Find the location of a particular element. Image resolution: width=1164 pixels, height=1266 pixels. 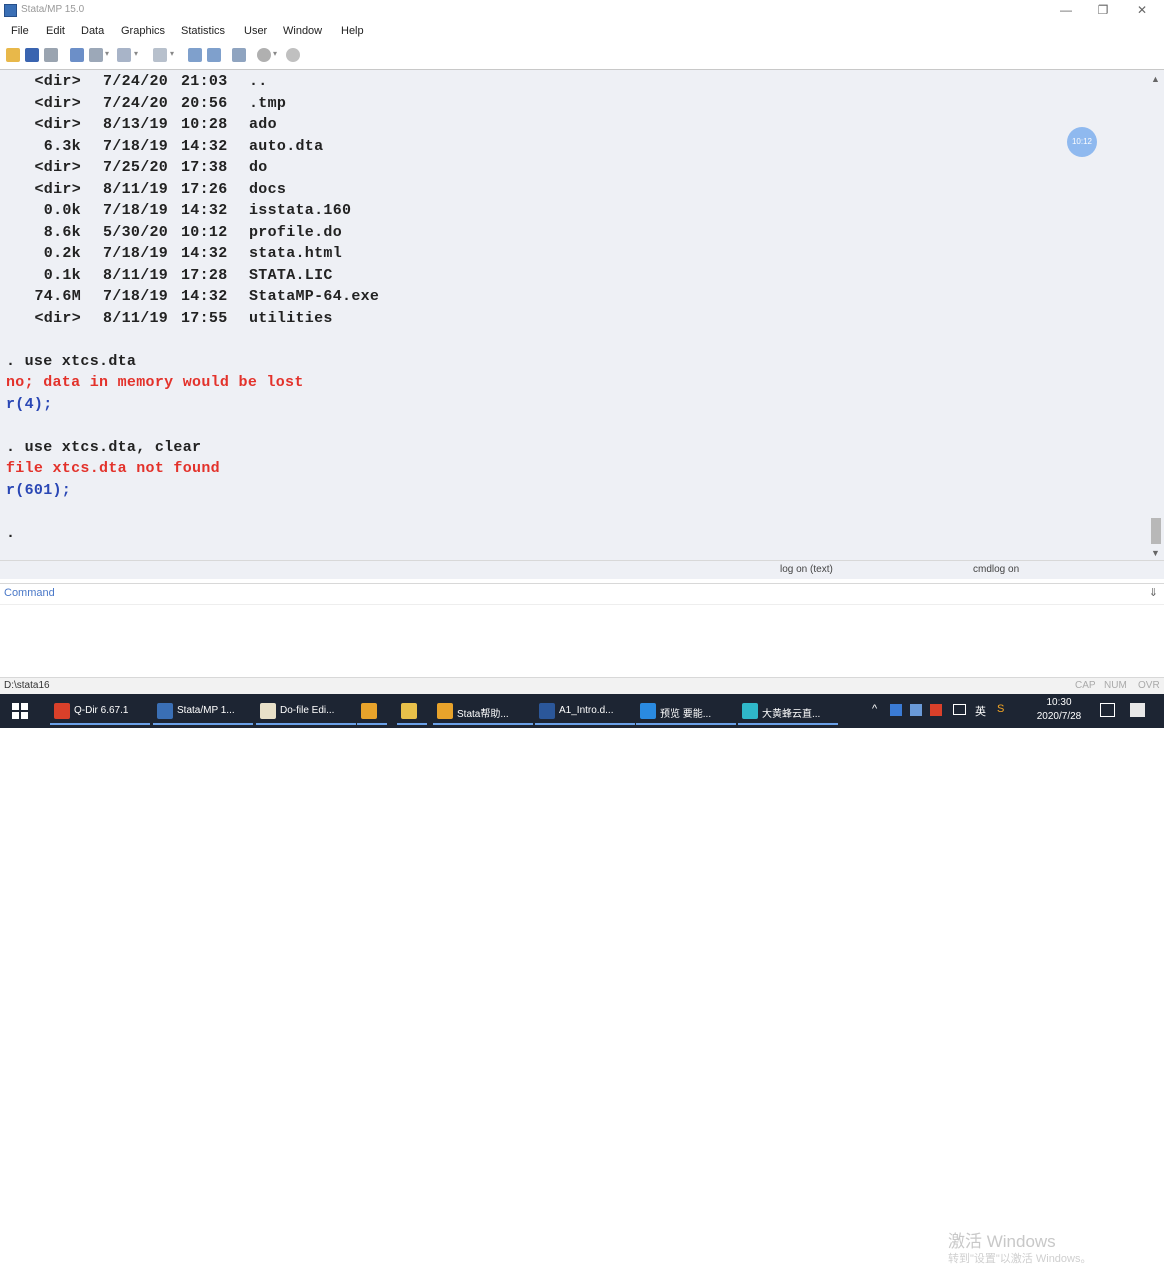

return-code: r(601); is located at coordinates (38, 490).